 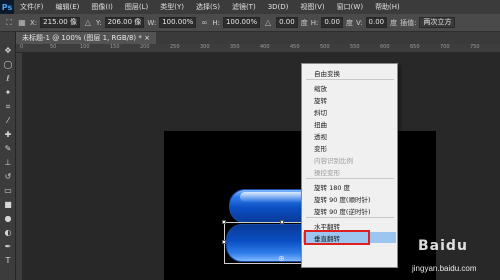 What do you see at coordinates (8, 51) in the screenshot?
I see `move-tool-icon: ✥` at bounding box center [8, 51].